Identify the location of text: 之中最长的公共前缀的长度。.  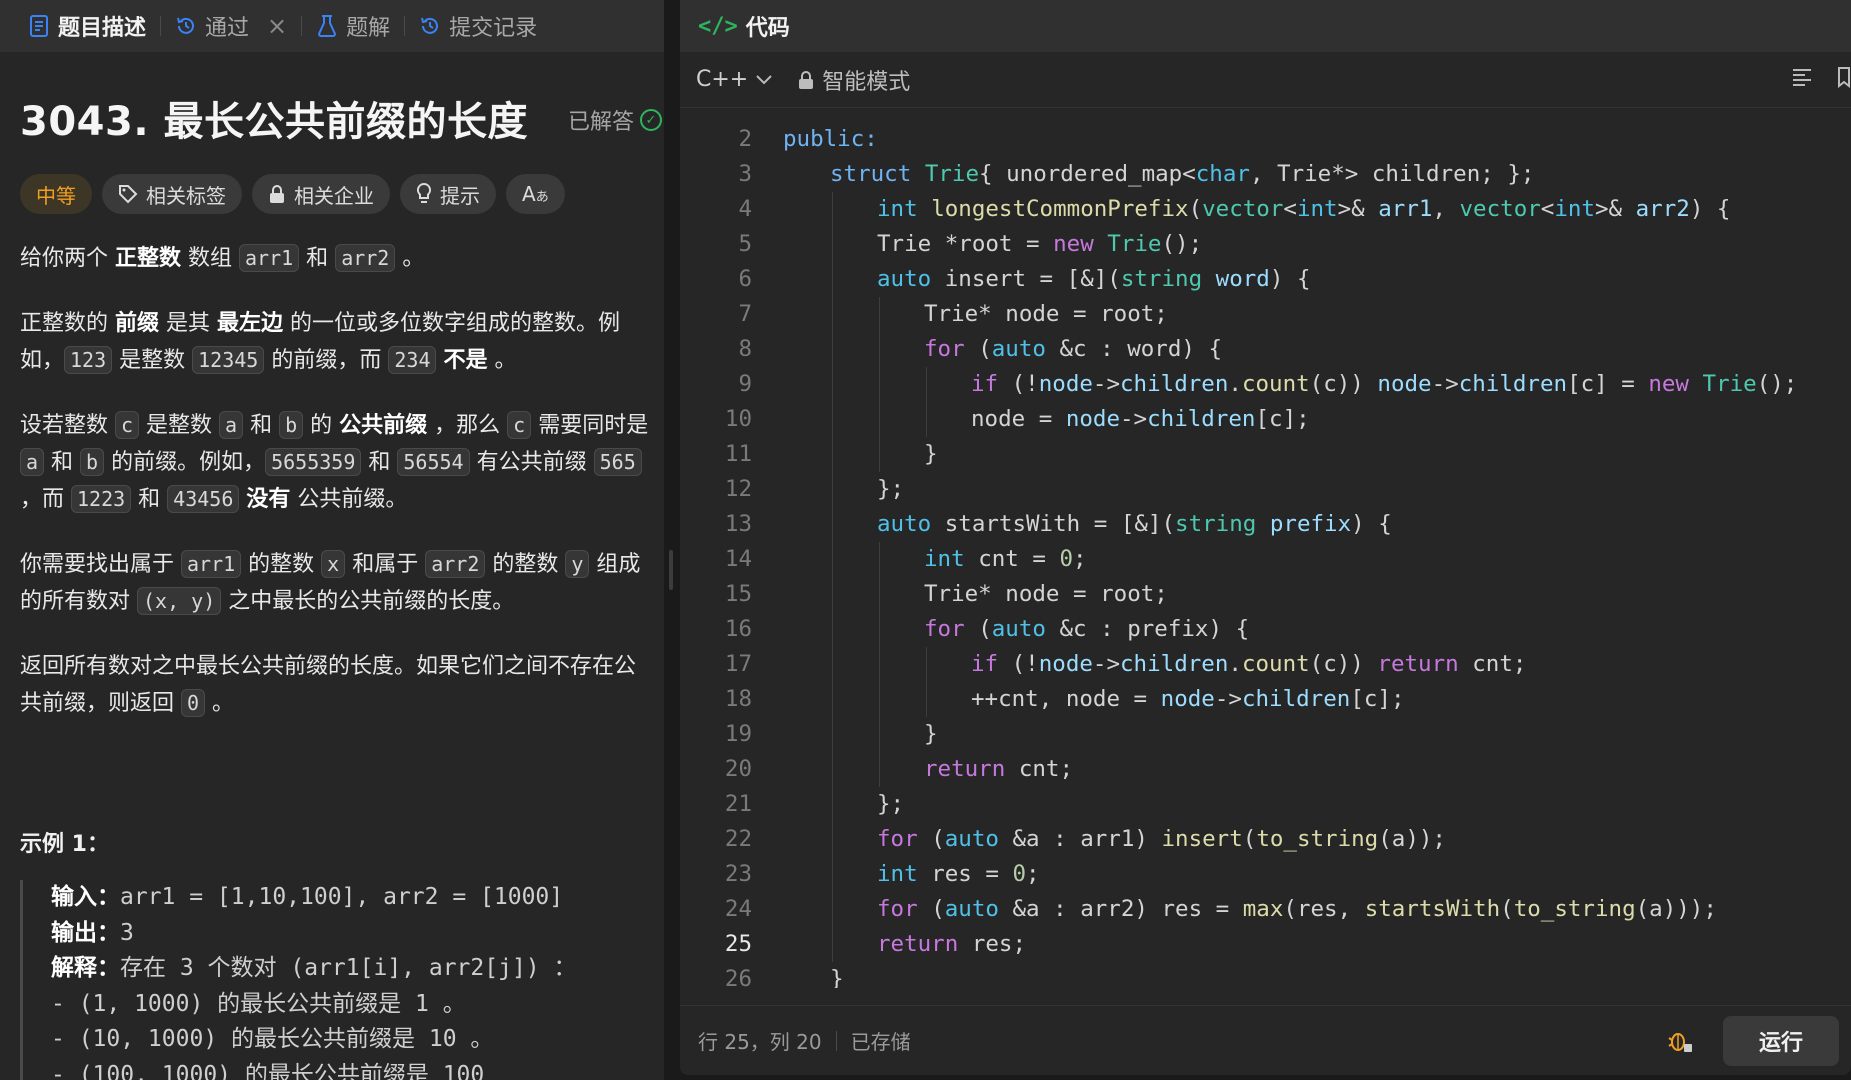
(368, 601).